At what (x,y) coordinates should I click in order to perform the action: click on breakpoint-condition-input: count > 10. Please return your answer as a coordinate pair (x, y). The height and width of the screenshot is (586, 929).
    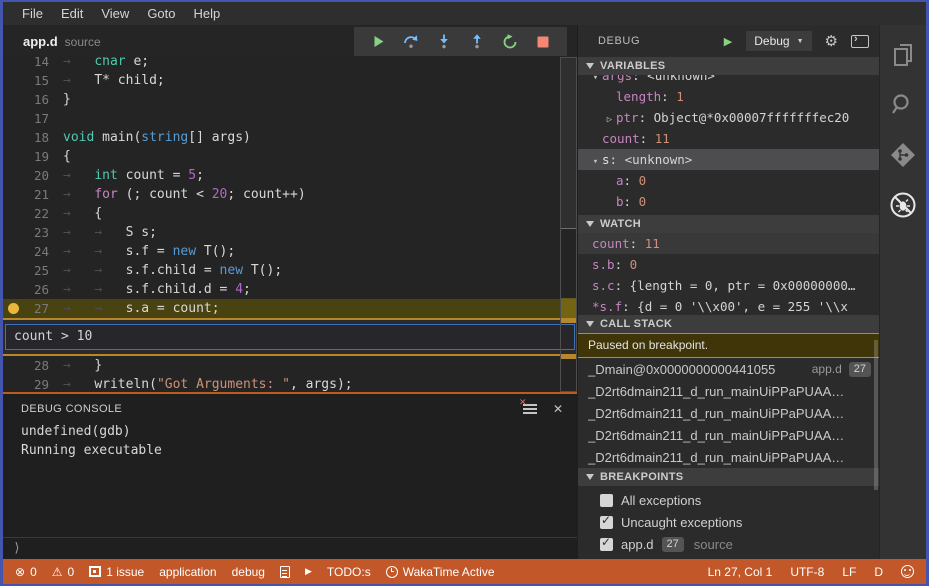
    Looking at the image, I should click on (290, 337).